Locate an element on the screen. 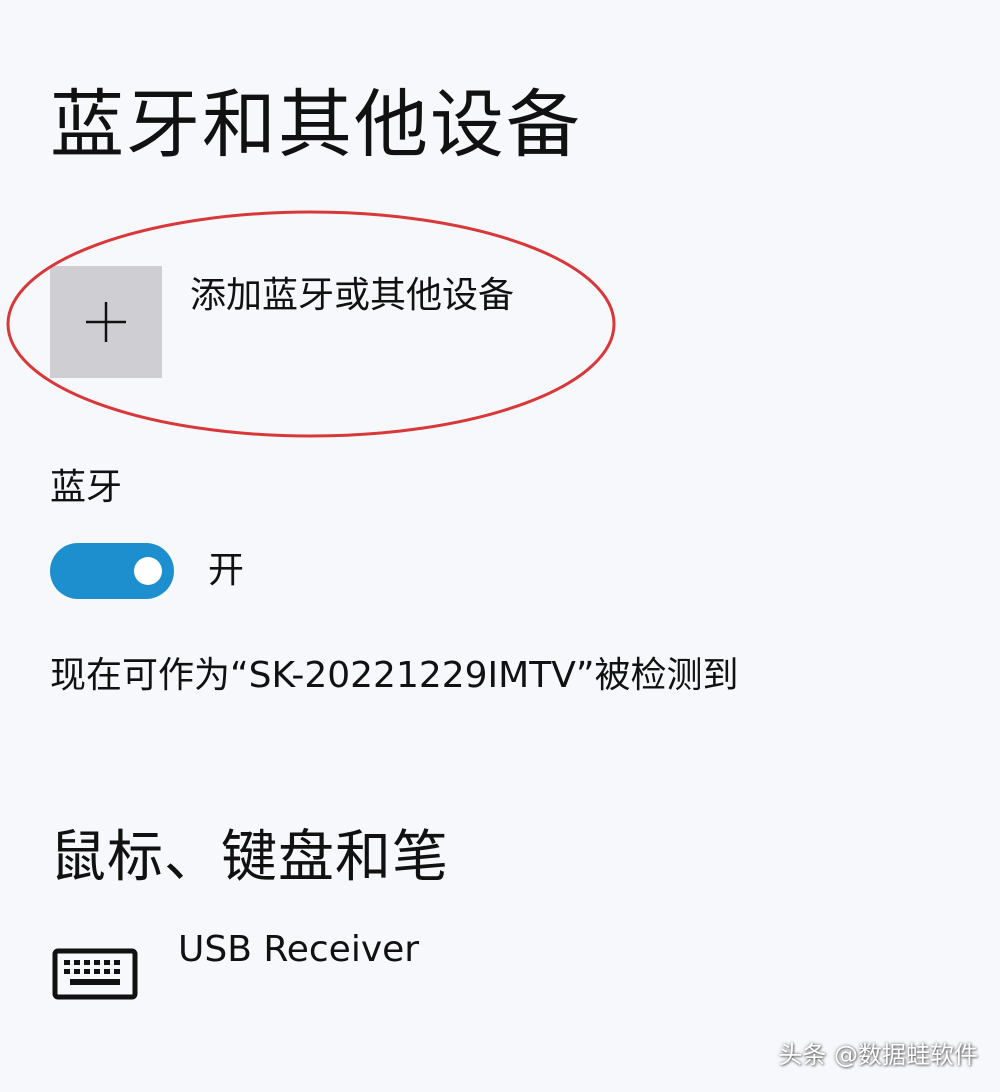 The width and height of the screenshot is (1000, 1092). device-item-usb-receiver: USB Receiver is located at coordinates (235, 965).